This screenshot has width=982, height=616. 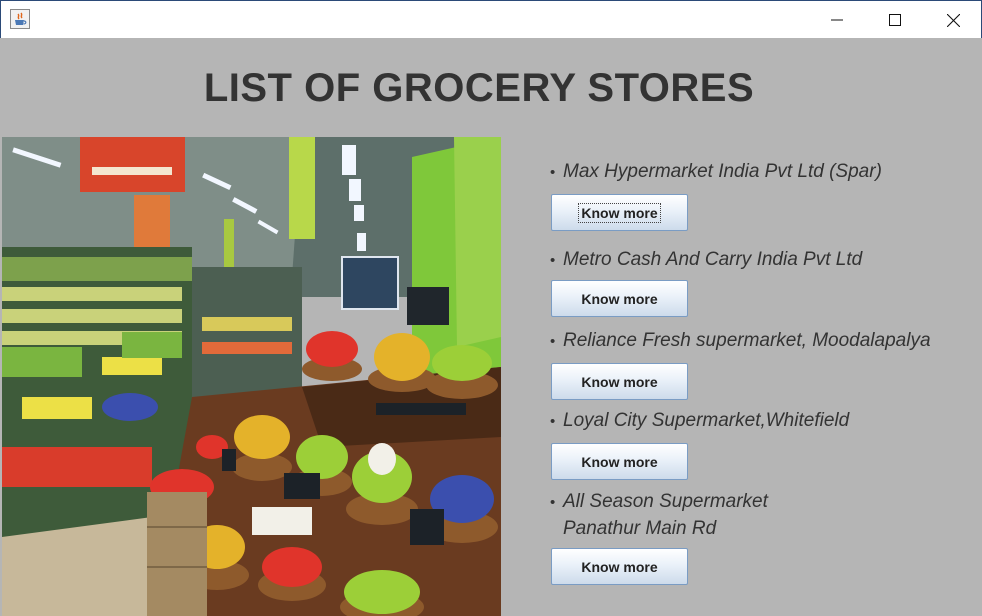 I want to click on know-more-button-4: Know more, so click(x=619, y=461).